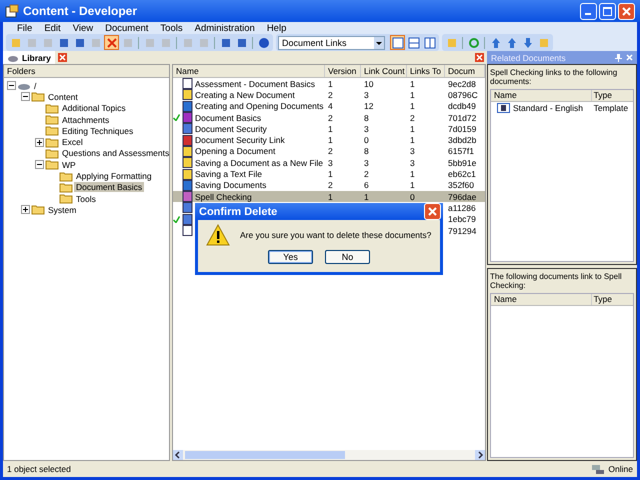  Describe the element at coordinates (463, 95) in the screenshot. I see `table-cell: 08796C` at that location.